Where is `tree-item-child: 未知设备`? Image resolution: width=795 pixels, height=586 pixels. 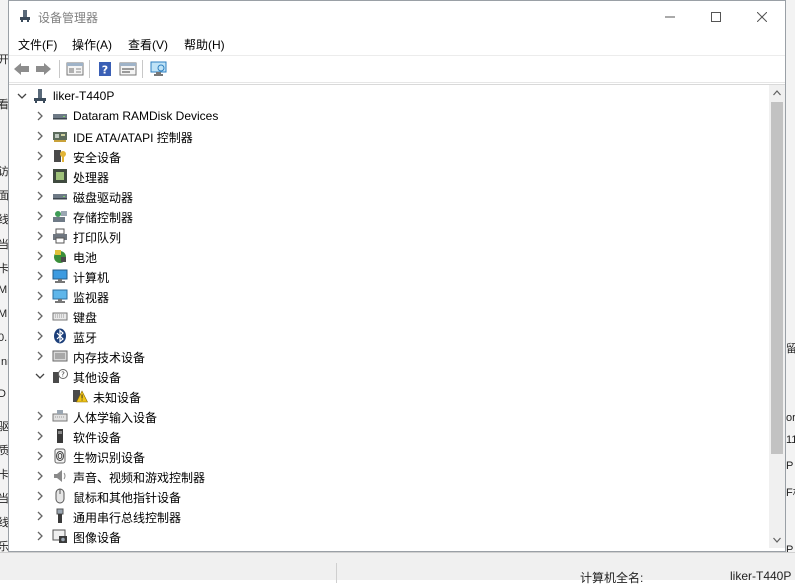
tree-item-child: 未知设备 is located at coordinates (389, 396).